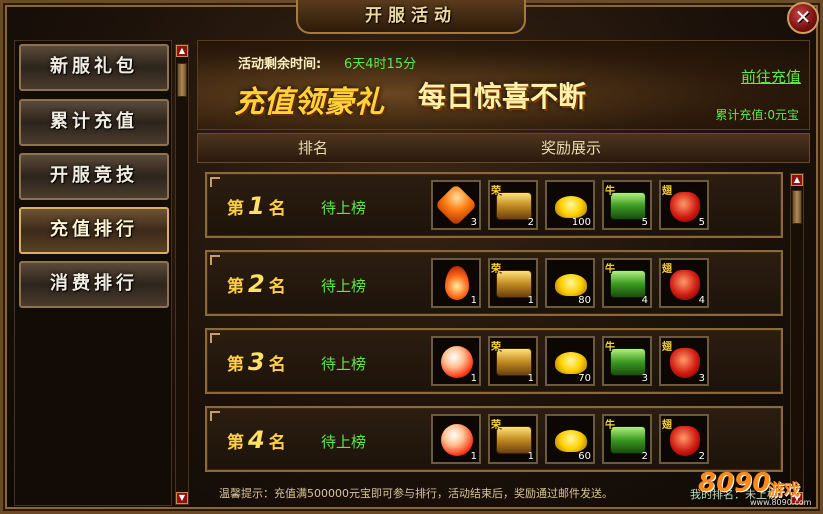 The image size is (823, 514). I want to click on reward-item: 荣2, so click(513, 205).